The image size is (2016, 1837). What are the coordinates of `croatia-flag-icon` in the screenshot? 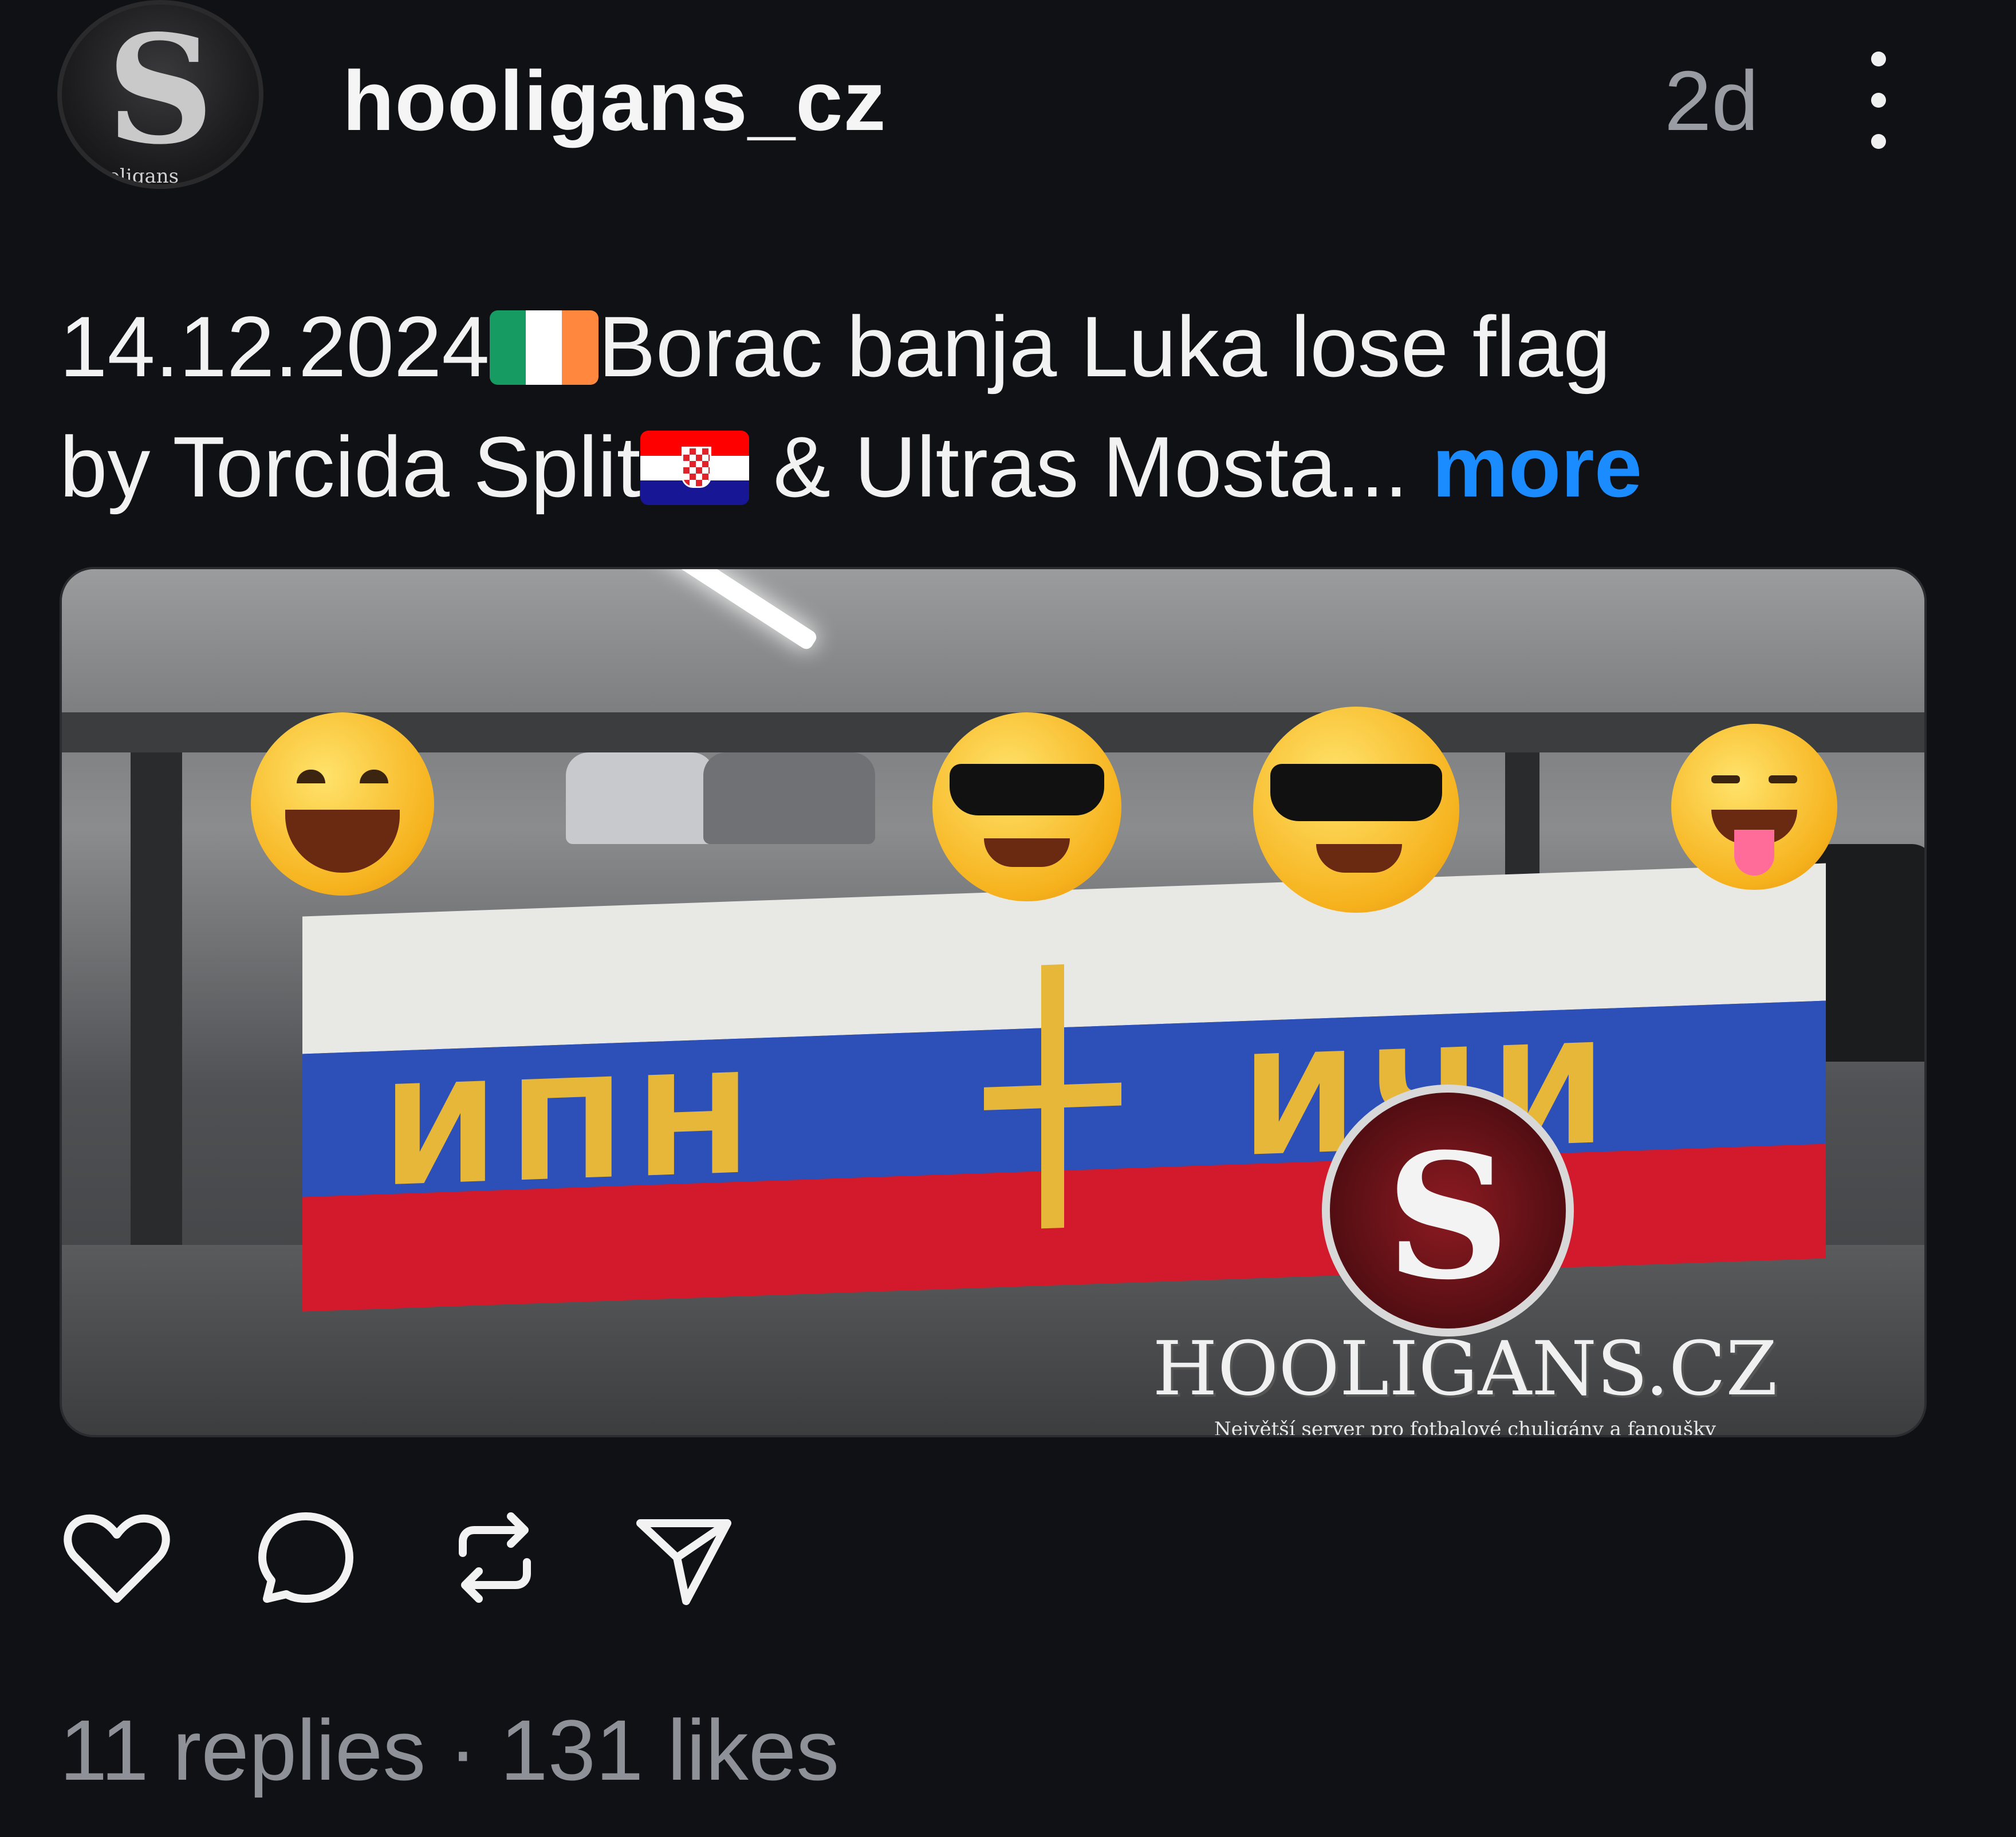 It's located at (695, 469).